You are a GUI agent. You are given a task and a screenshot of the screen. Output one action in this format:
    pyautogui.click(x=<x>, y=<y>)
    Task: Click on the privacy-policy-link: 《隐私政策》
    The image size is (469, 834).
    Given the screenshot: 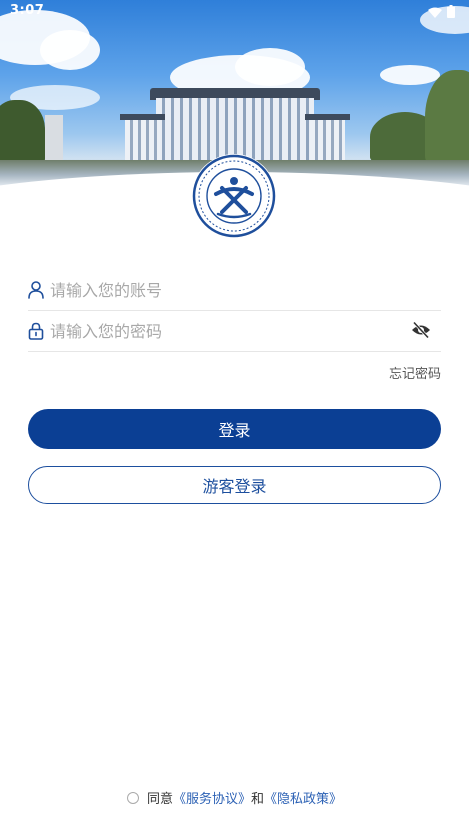 What is the action you would take?
    pyautogui.click(x=303, y=799)
    